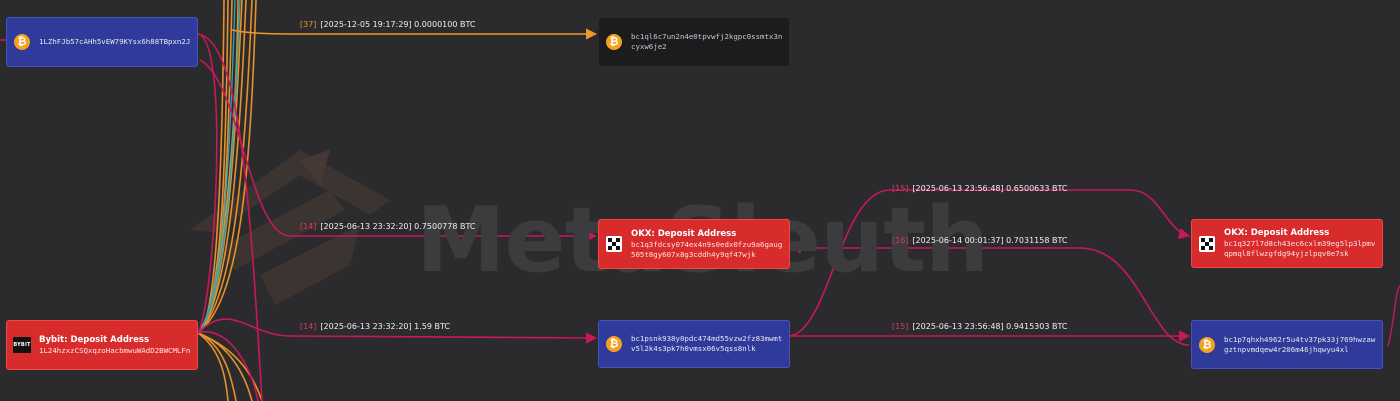 Image resolution: width=1400 pixels, height=401 pixels. Describe the element at coordinates (398, 226) in the screenshot. I see `edge-text: [2025-06-13 23:32:20] 0.7500778 BTC` at that location.